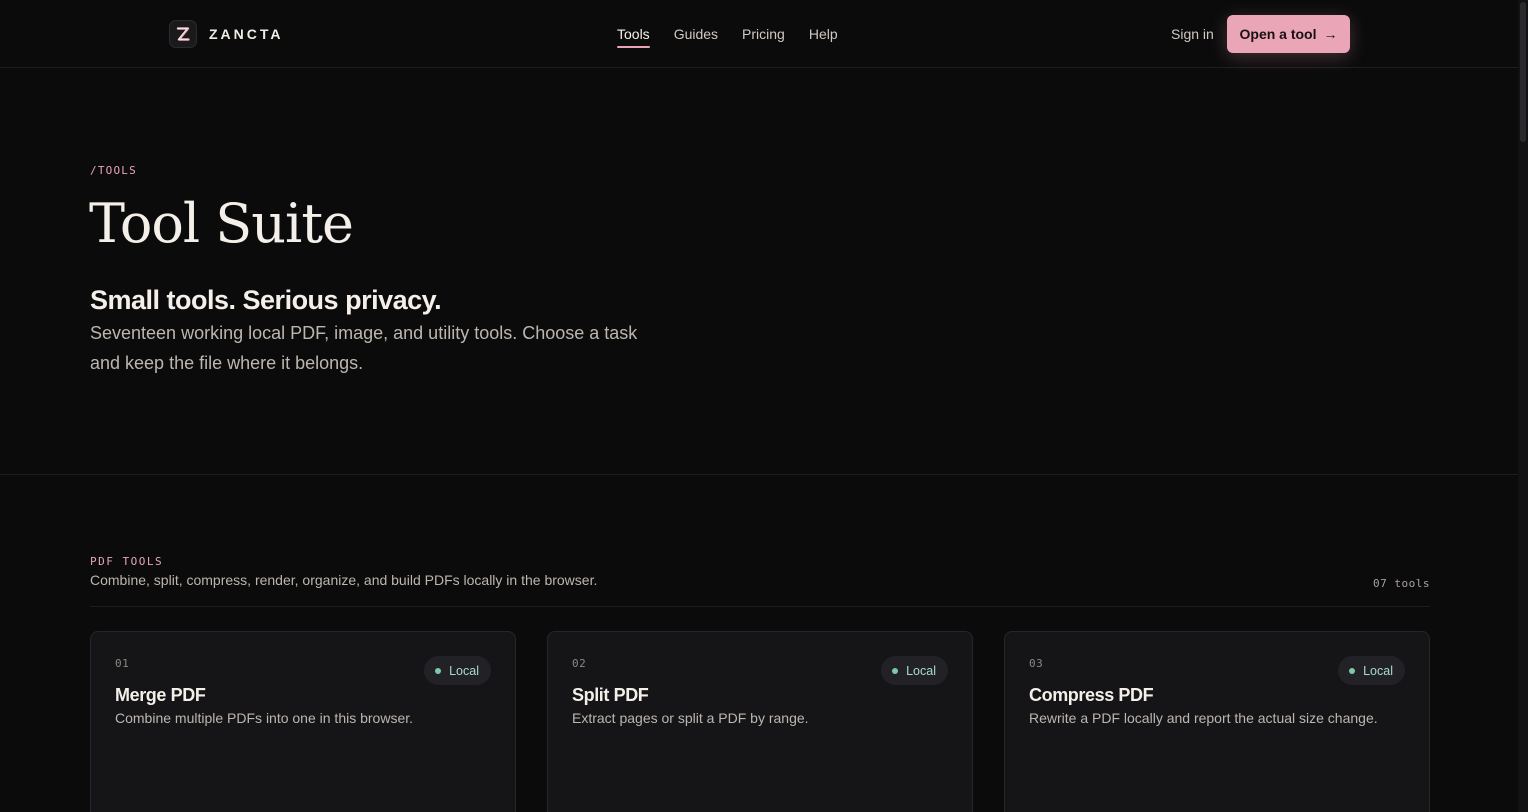 The height and width of the screenshot is (812, 1528). I want to click on open-tool-button: Open a tool →, so click(1288, 34).